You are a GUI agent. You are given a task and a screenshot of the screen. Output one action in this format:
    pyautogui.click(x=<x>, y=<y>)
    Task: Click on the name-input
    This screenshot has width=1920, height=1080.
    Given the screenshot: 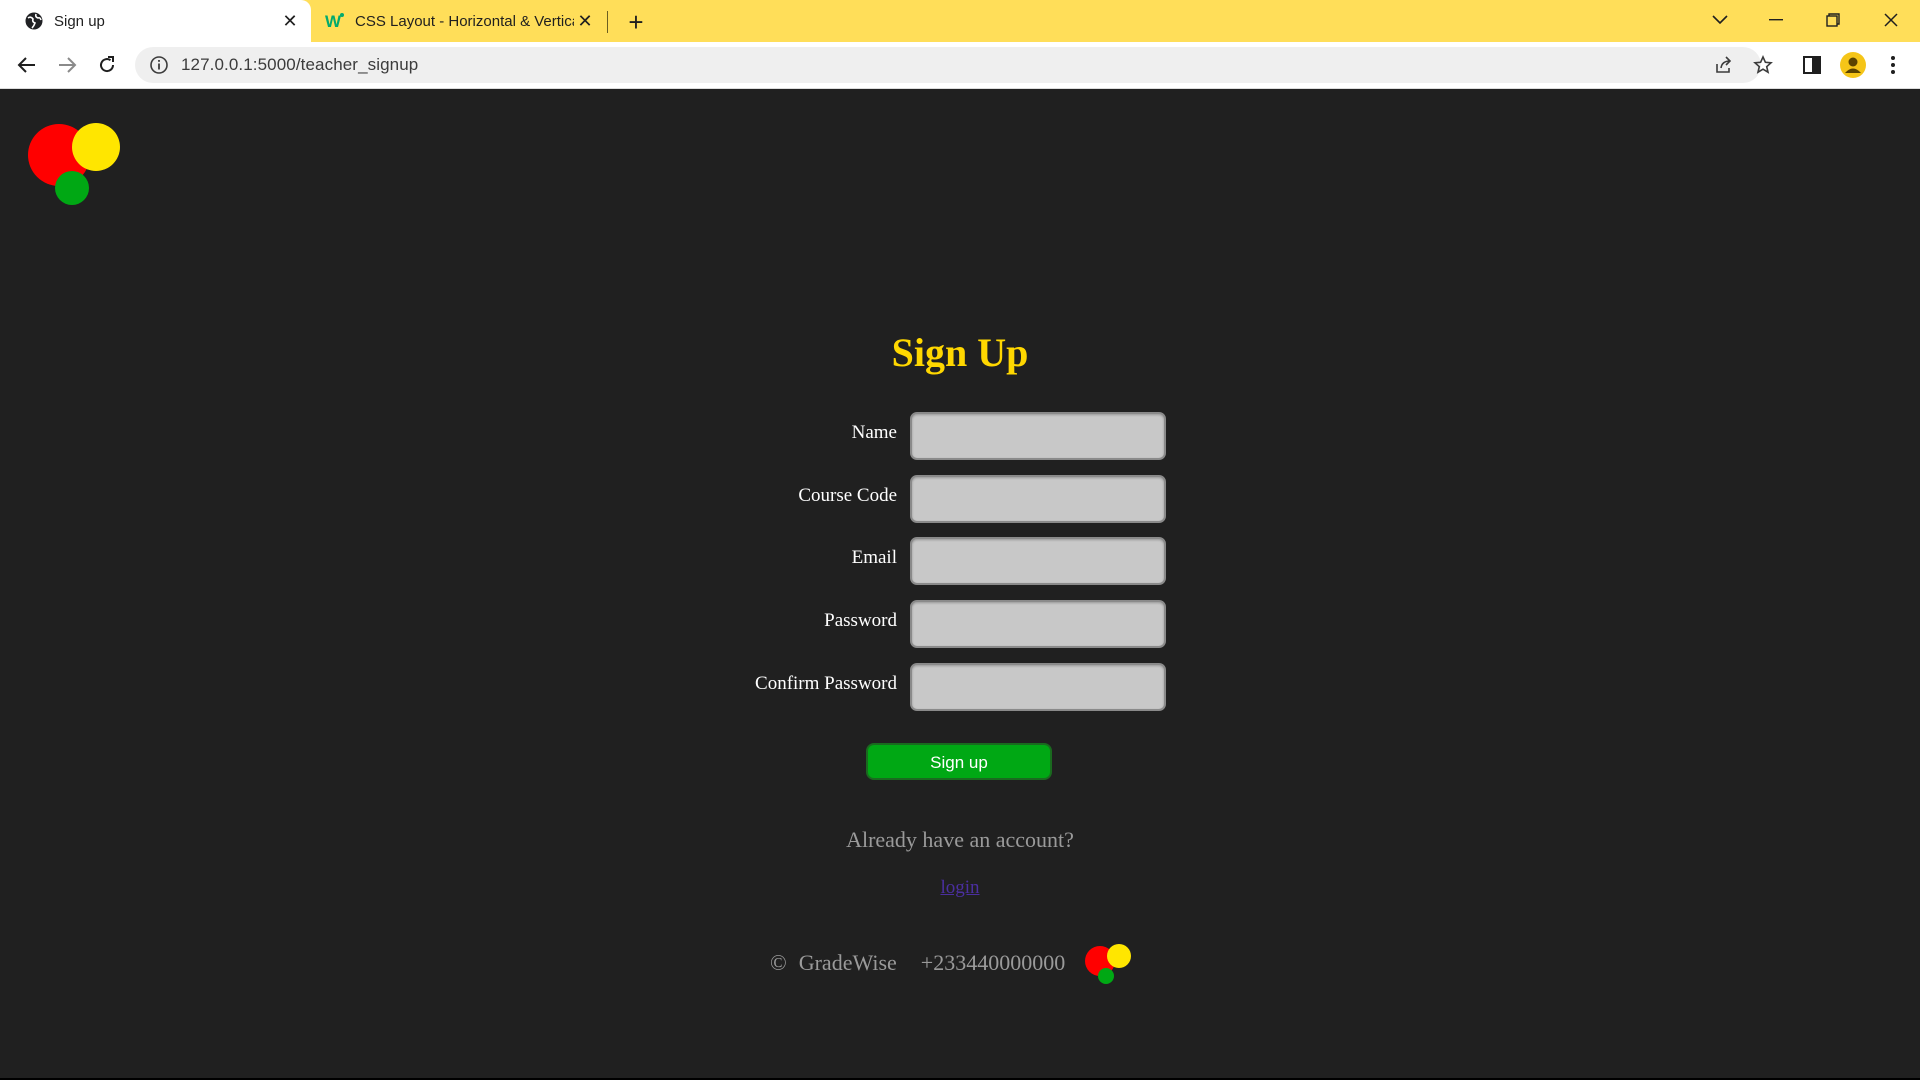 What is the action you would take?
    pyautogui.click(x=1038, y=436)
    